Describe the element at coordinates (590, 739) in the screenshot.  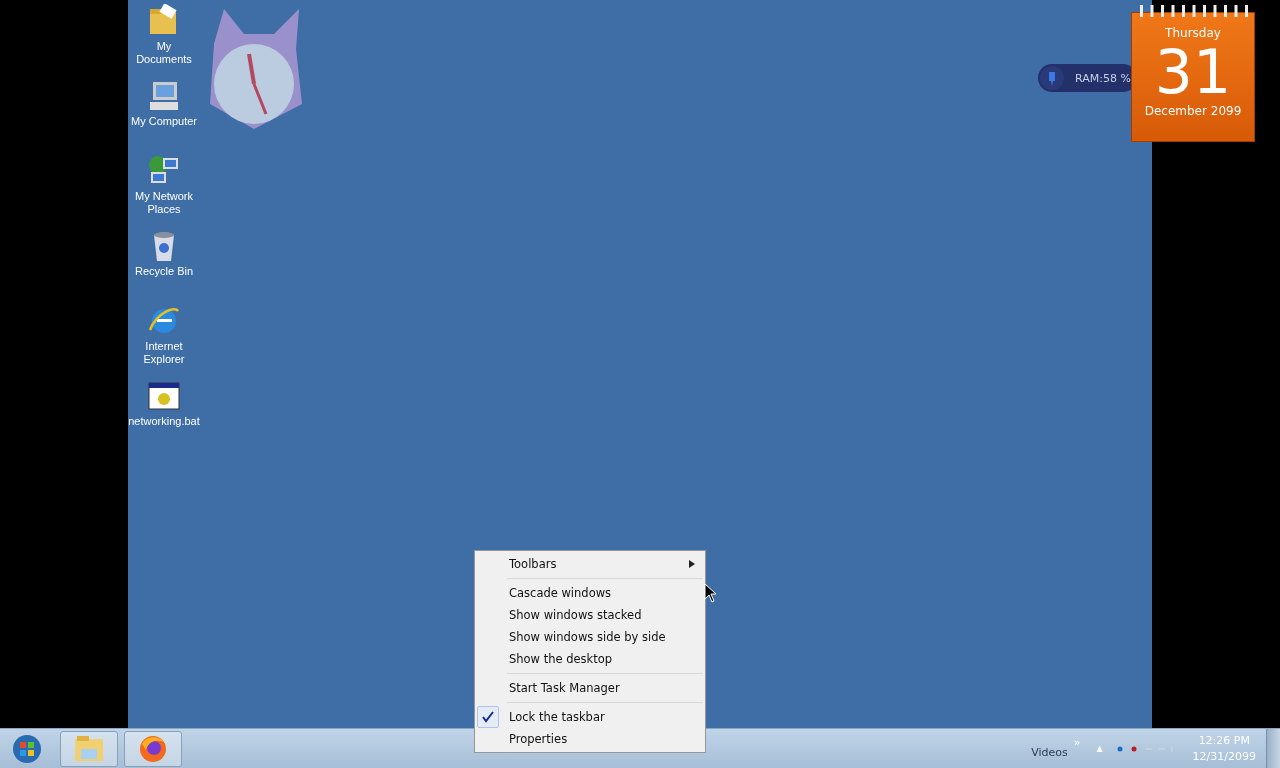
I see `menu-item: Properties` at that location.